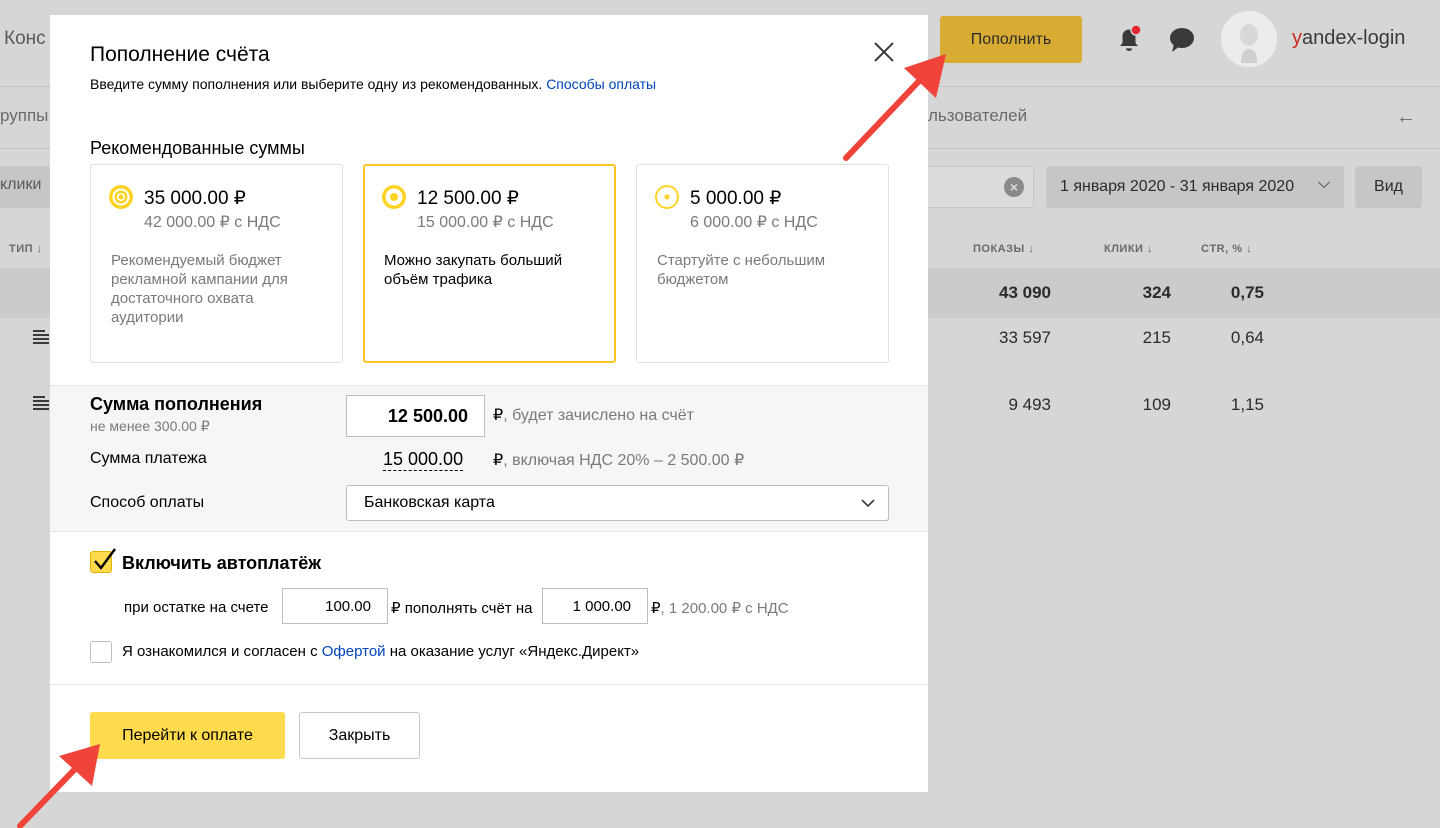 The image size is (1440, 828). Describe the element at coordinates (1156, 337) in the screenshot. I see `row-clicks: 215` at that location.